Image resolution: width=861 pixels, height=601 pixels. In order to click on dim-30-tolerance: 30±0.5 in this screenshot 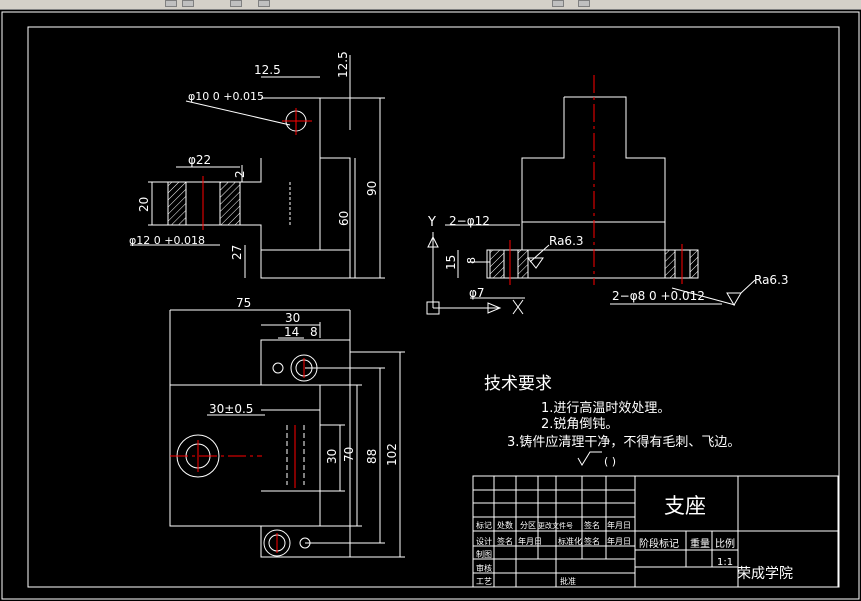, I will do `click(231, 409)`.